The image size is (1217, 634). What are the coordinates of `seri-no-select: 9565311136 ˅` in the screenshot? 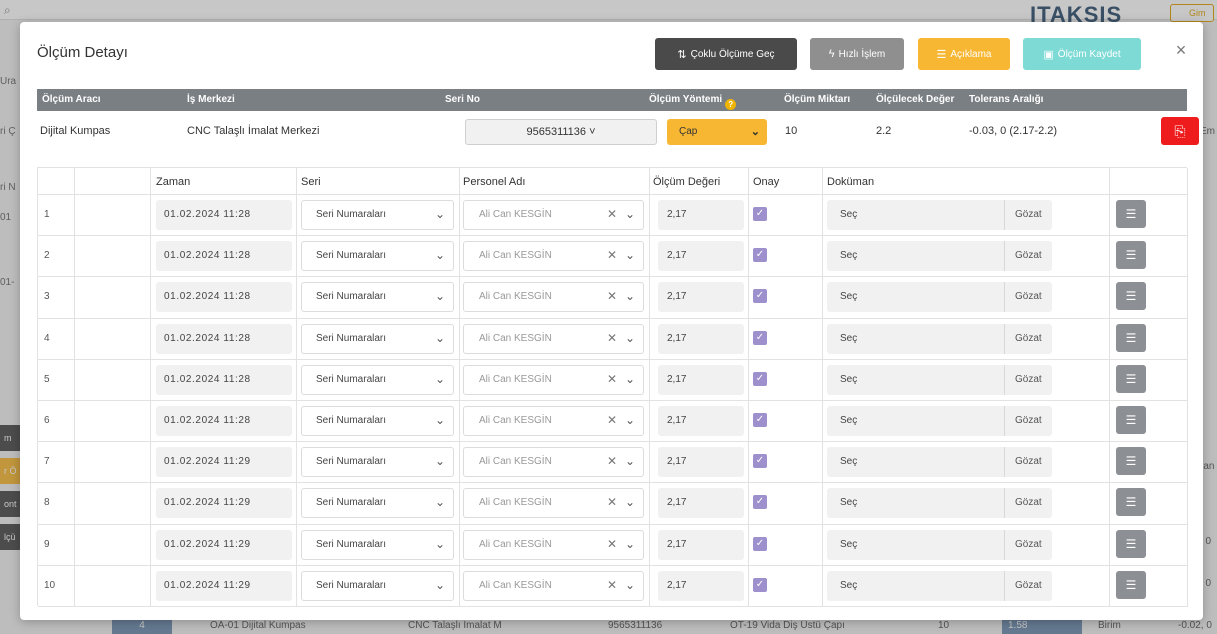 It's located at (561, 132).